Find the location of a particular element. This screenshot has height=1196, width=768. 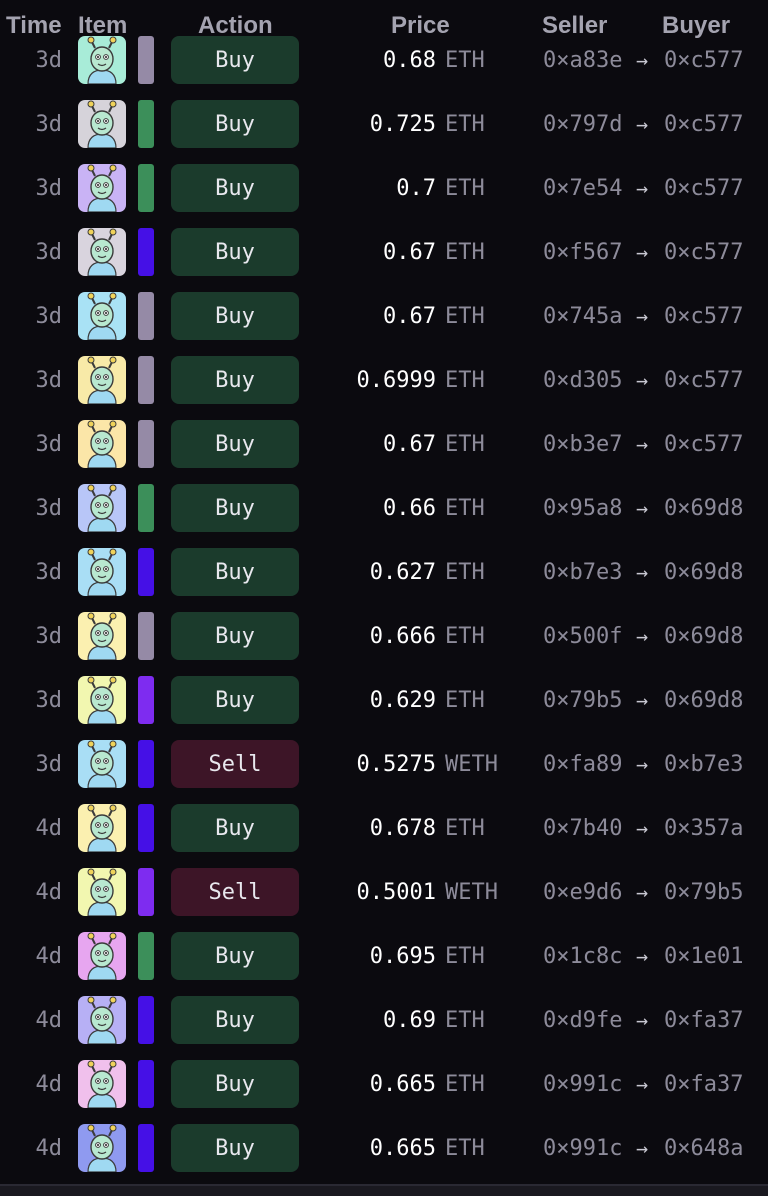

table-row: 4d Buy 0.69 ETH 0×d9fe → 0×fa37 is located at coordinates (384, 1020).